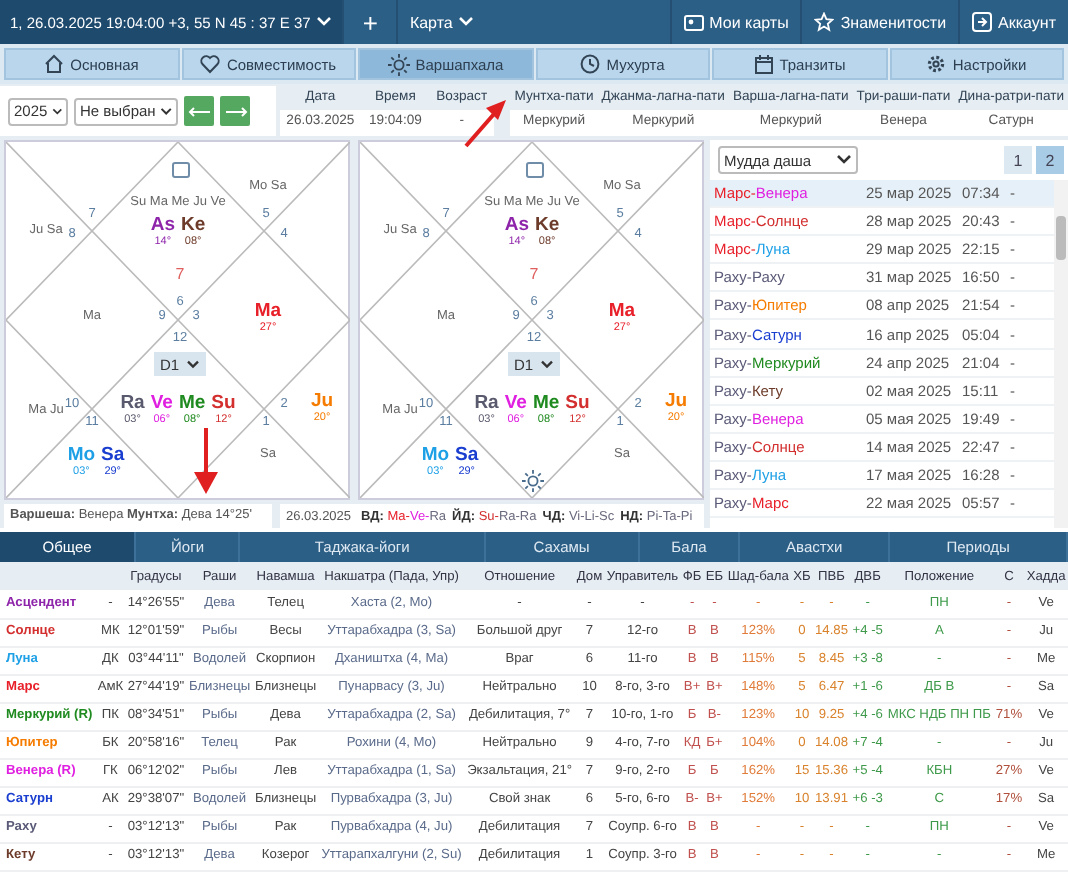  What do you see at coordinates (54, 64) in the screenshot?
I see `home-icon` at bounding box center [54, 64].